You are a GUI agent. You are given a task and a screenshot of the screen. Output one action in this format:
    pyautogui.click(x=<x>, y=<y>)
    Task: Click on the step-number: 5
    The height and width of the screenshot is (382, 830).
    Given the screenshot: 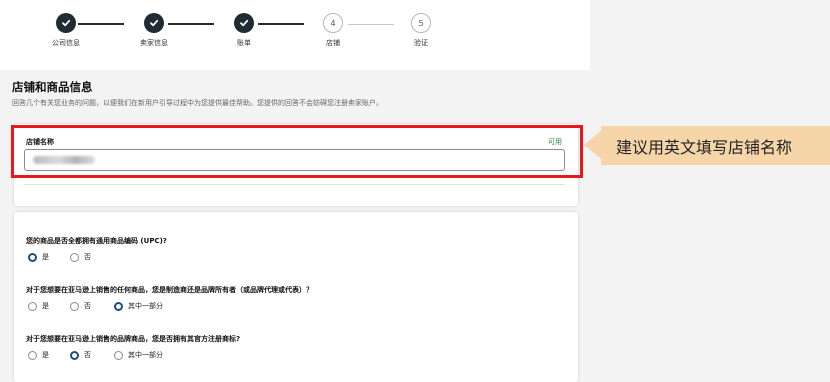 What is the action you would take?
    pyautogui.click(x=421, y=23)
    